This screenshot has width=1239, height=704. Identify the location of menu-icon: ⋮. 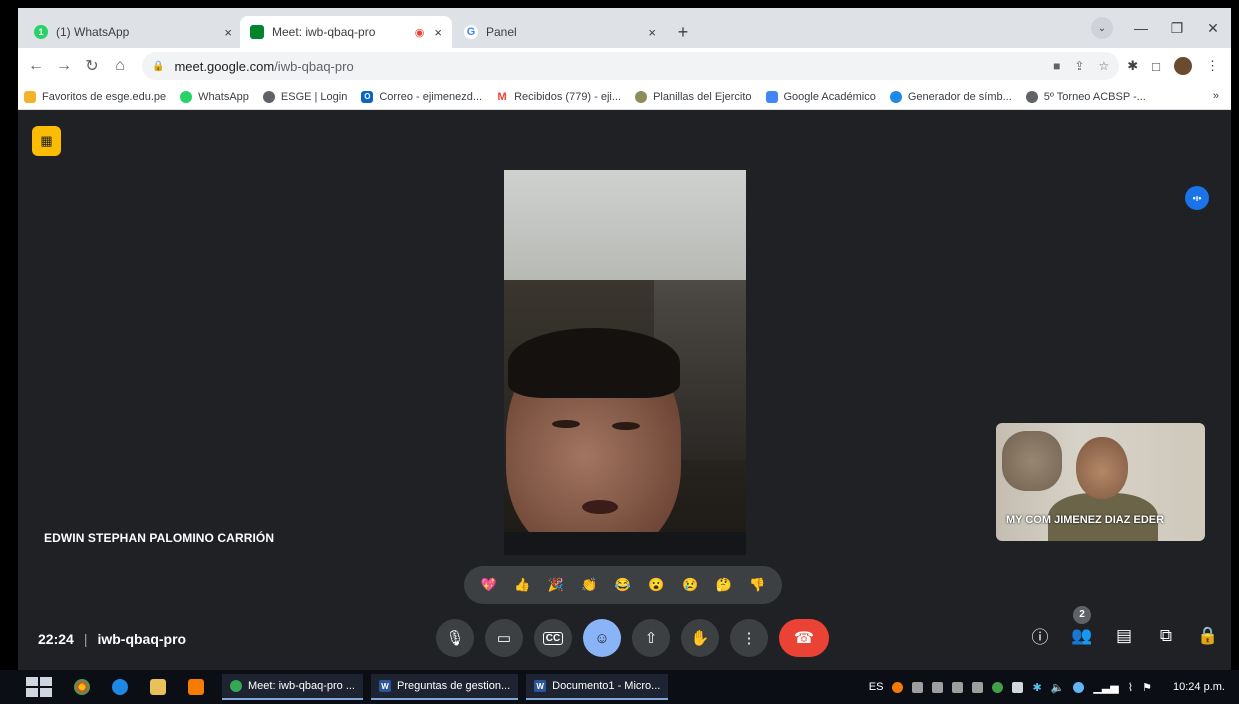
(1212, 66).